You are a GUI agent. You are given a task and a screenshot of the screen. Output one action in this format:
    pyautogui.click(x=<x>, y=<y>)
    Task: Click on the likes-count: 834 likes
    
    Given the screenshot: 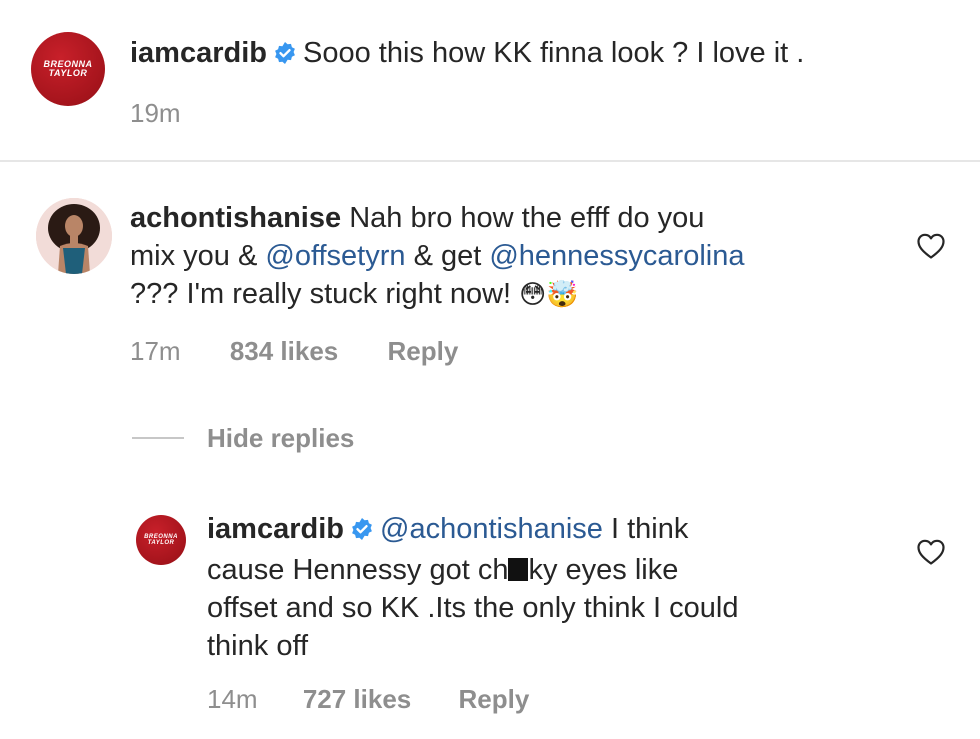 What is the action you would take?
    pyautogui.click(x=284, y=351)
    